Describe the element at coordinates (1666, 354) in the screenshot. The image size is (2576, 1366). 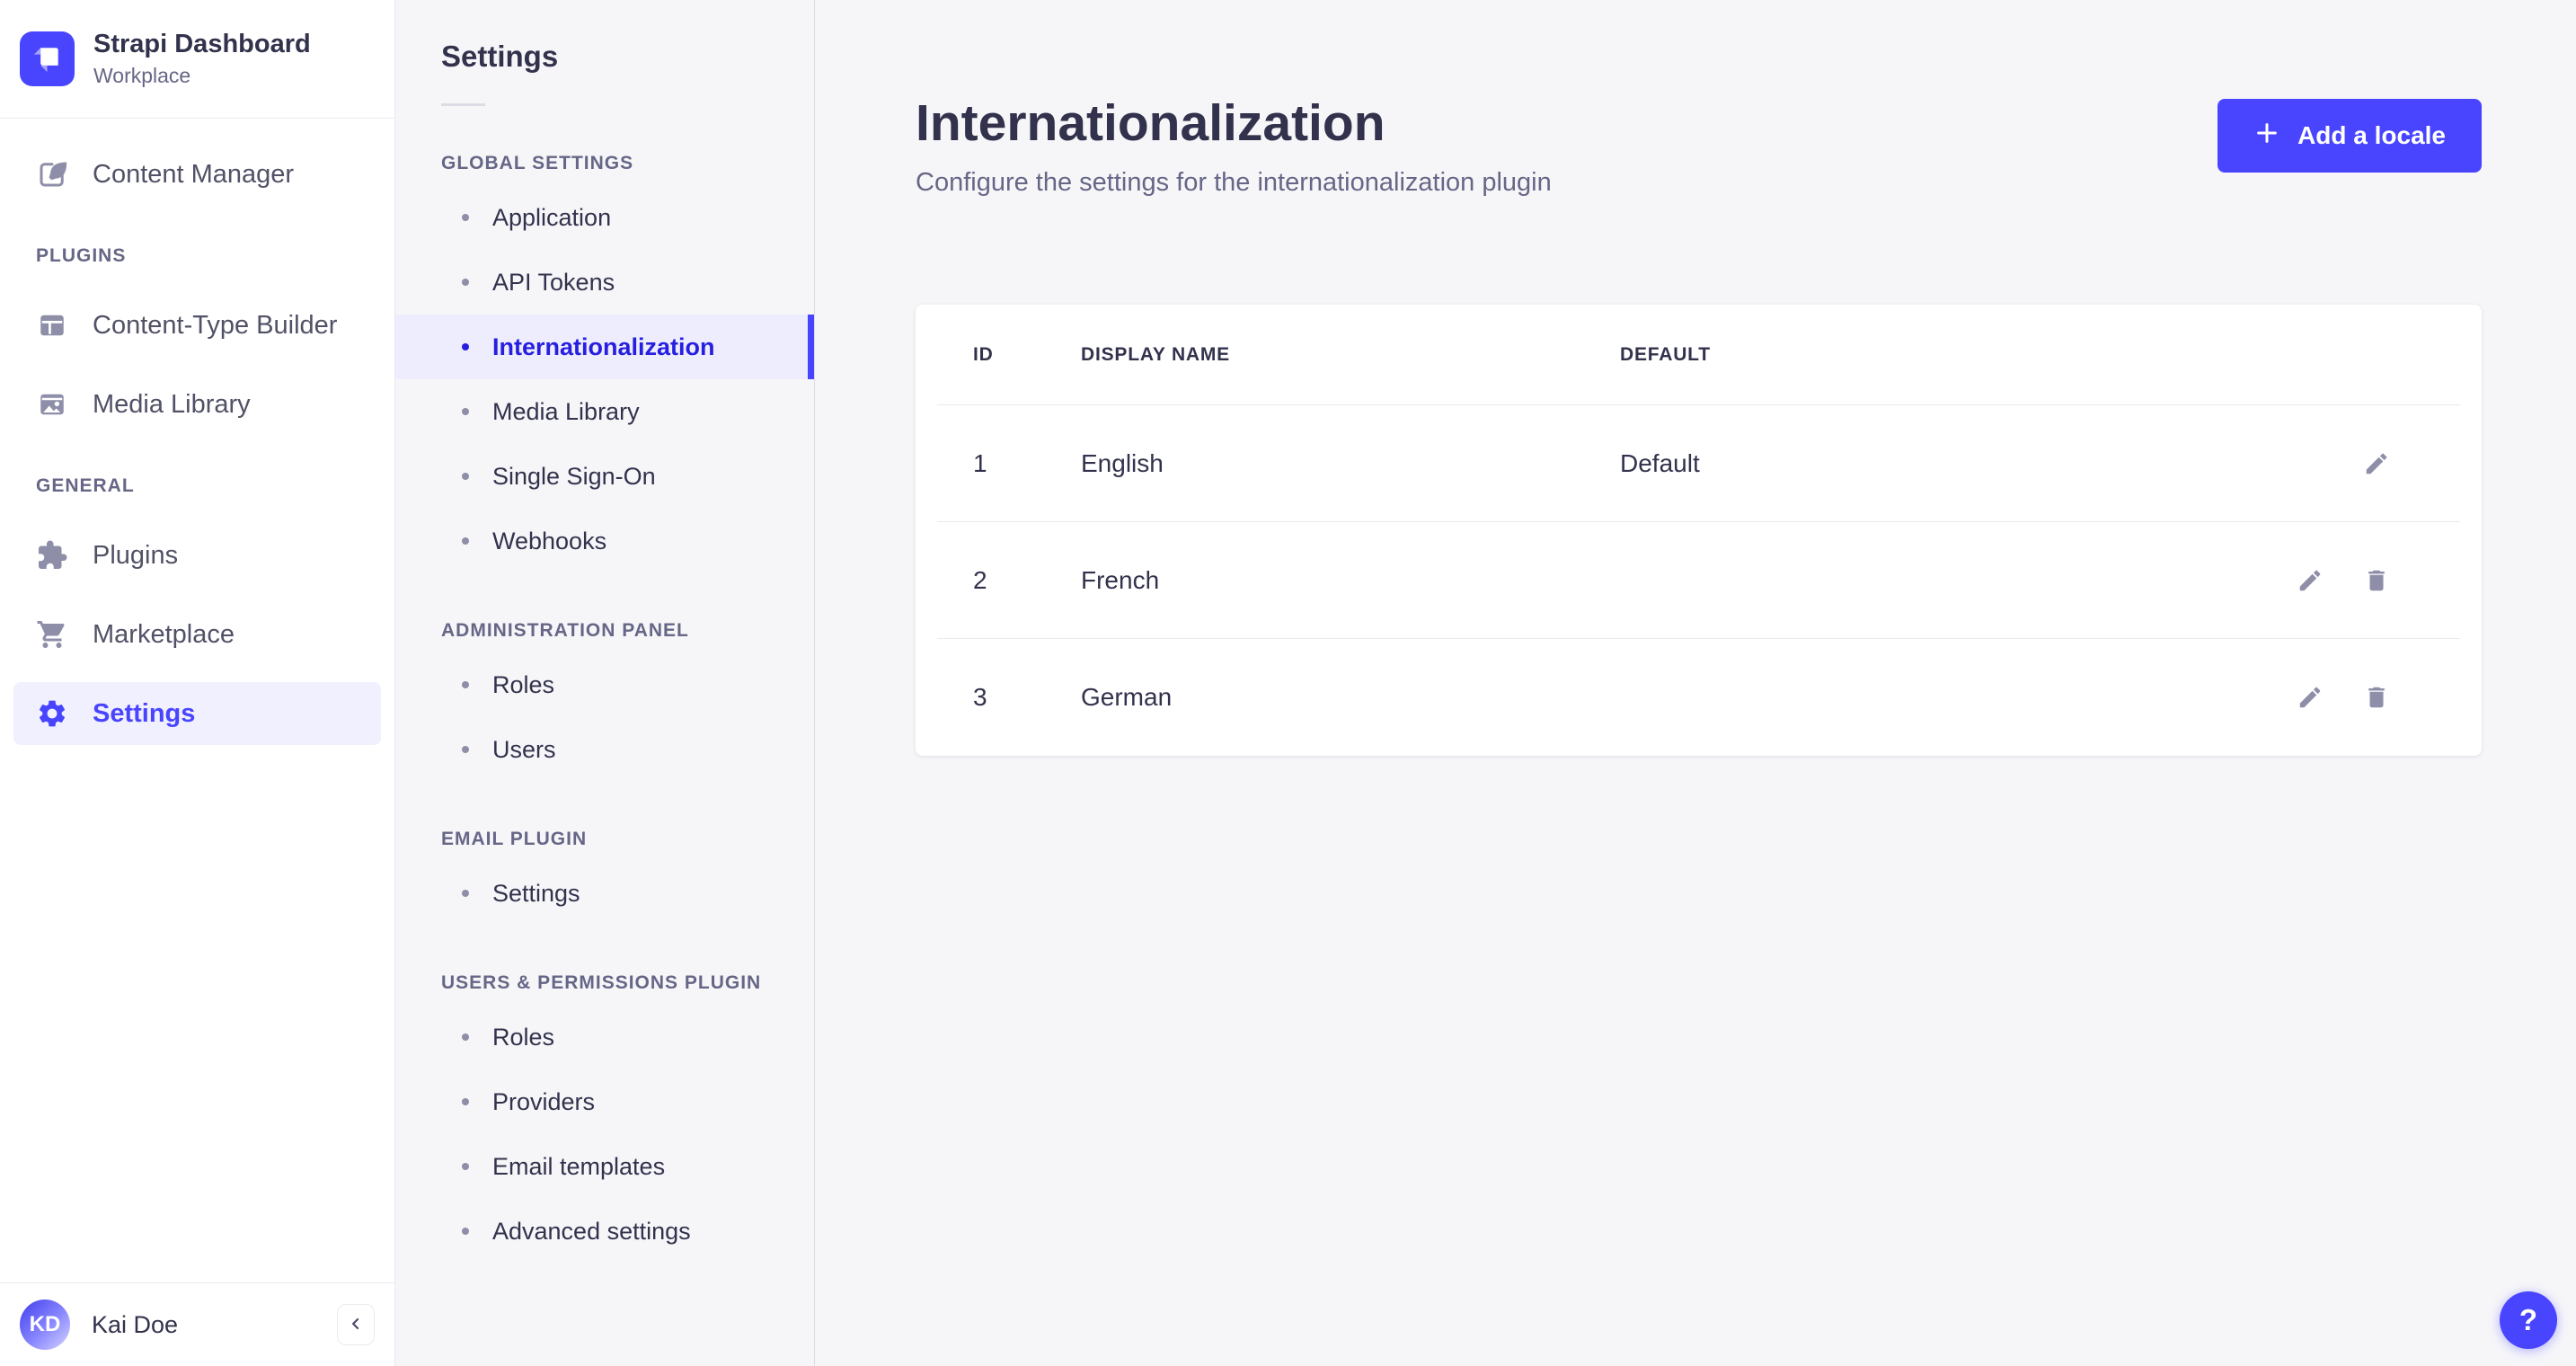
I see `column-header-default: DEFAULT` at that location.